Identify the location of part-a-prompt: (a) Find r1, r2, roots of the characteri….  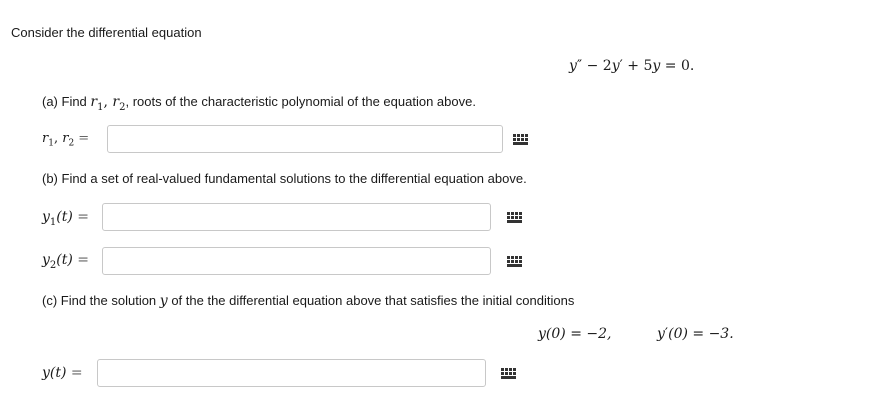
(259, 103).